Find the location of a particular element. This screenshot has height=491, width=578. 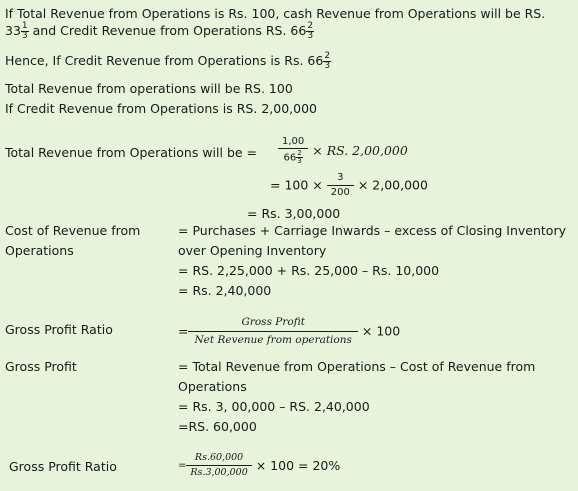

gp-ratio-label: Gross Profit Ratio is located at coordinates (59, 329).